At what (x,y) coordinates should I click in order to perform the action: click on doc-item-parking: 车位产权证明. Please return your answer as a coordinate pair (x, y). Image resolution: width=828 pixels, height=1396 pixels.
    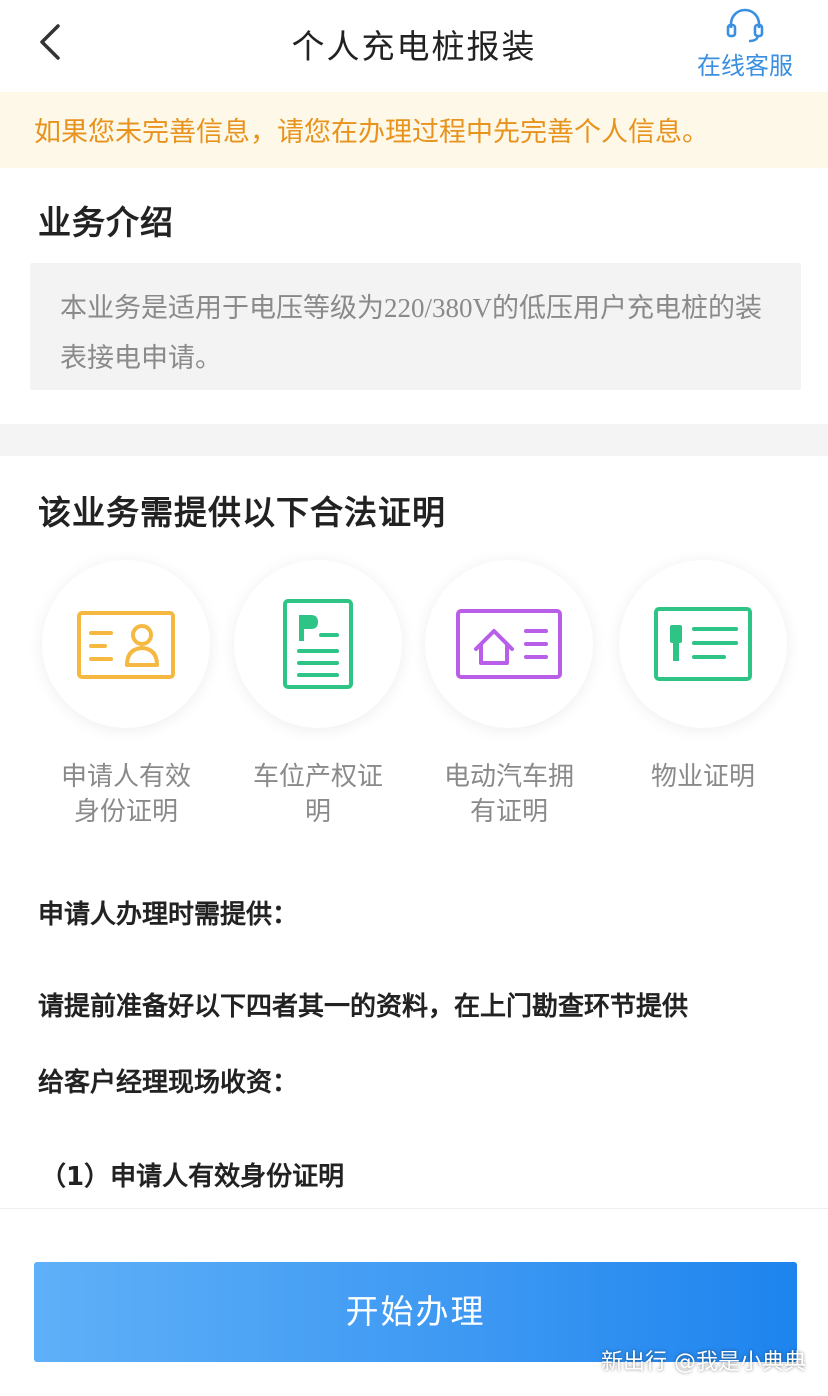
    Looking at the image, I should click on (318, 695).